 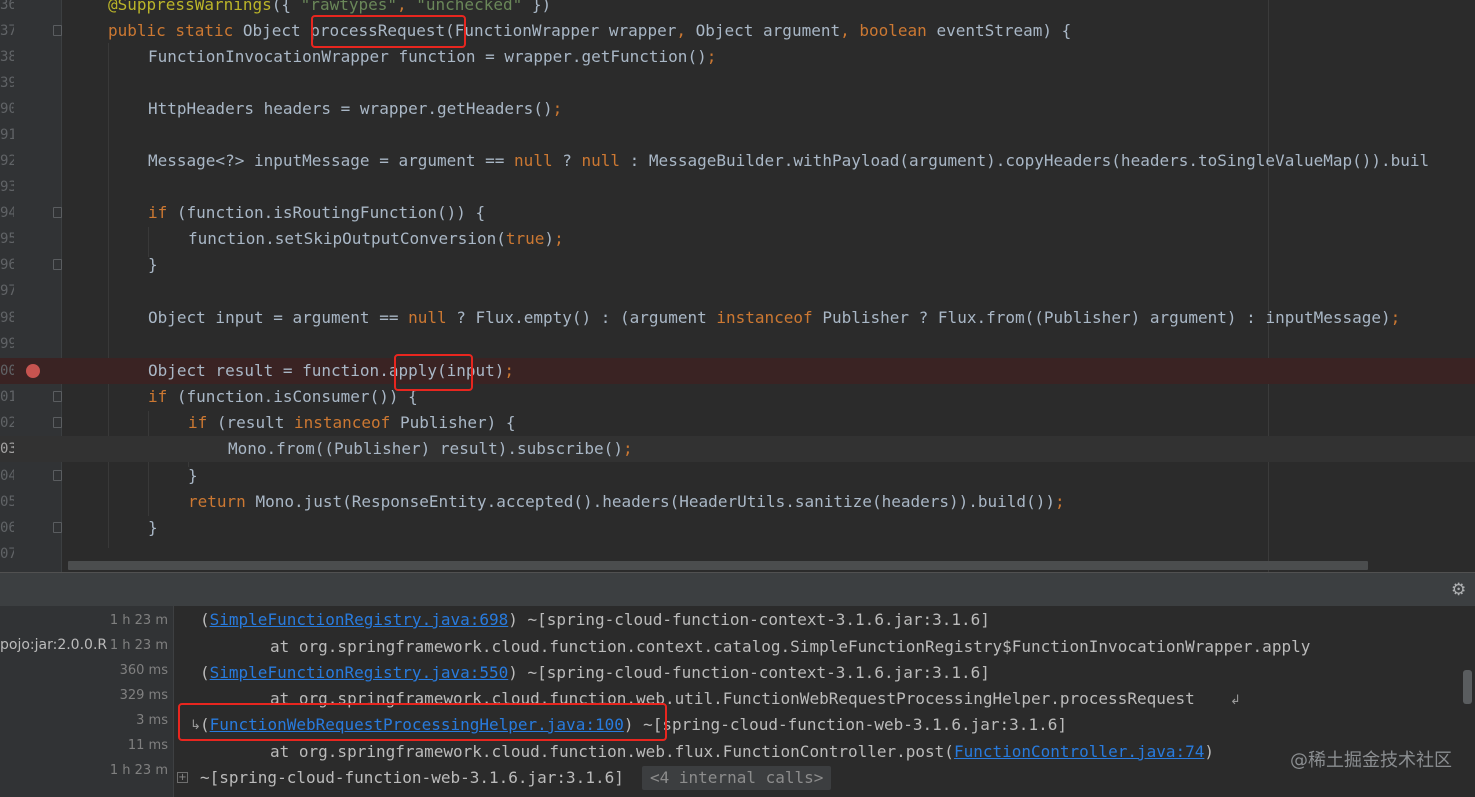 What do you see at coordinates (737, 135) in the screenshot?
I see `code-line: 91` at bounding box center [737, 135].